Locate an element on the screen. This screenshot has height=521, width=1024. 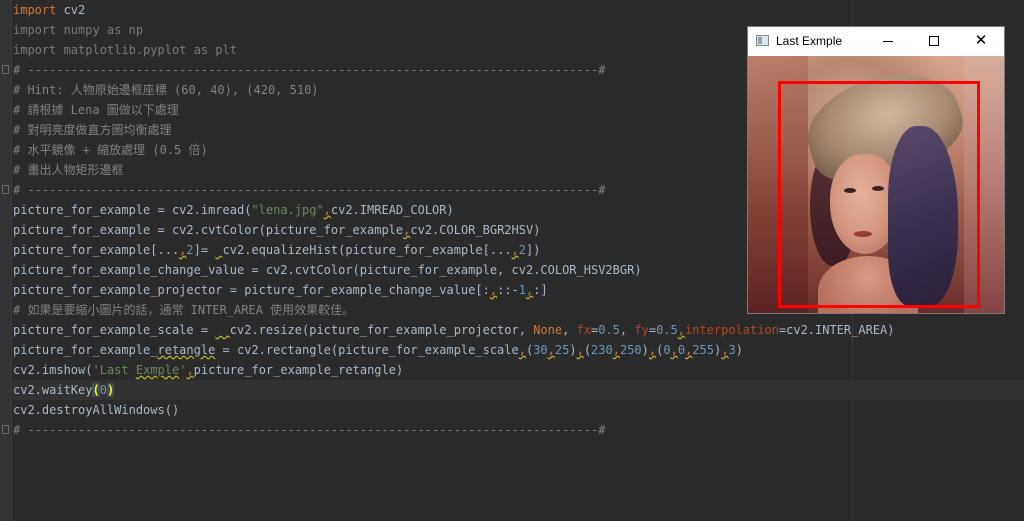
minimize-button is located at coordinates (889, 41).